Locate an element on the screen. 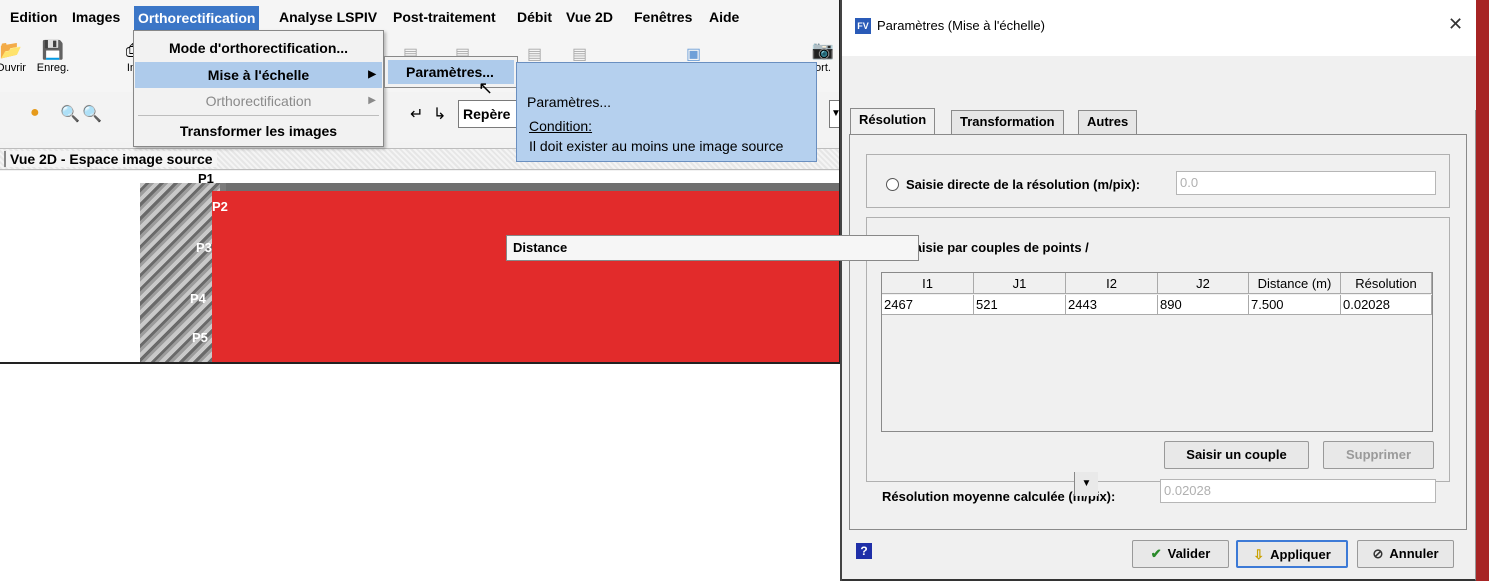 The width and height of the screenshot is (1489, 581). save-icon: 💾 is located at coordinates (53, 50).